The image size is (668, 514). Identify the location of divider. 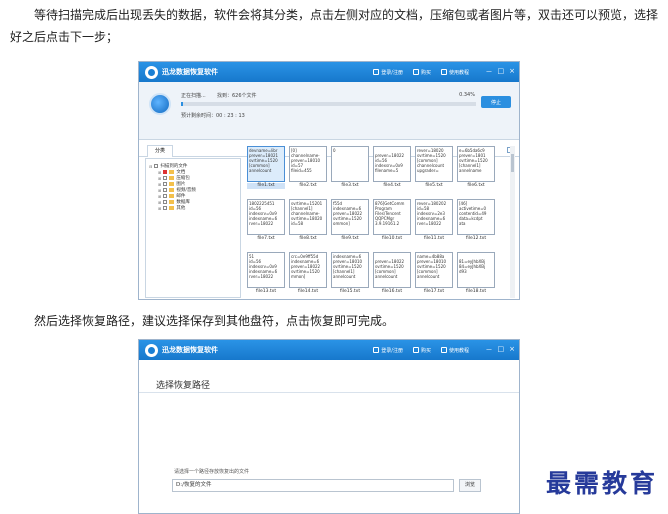
(329, 392).